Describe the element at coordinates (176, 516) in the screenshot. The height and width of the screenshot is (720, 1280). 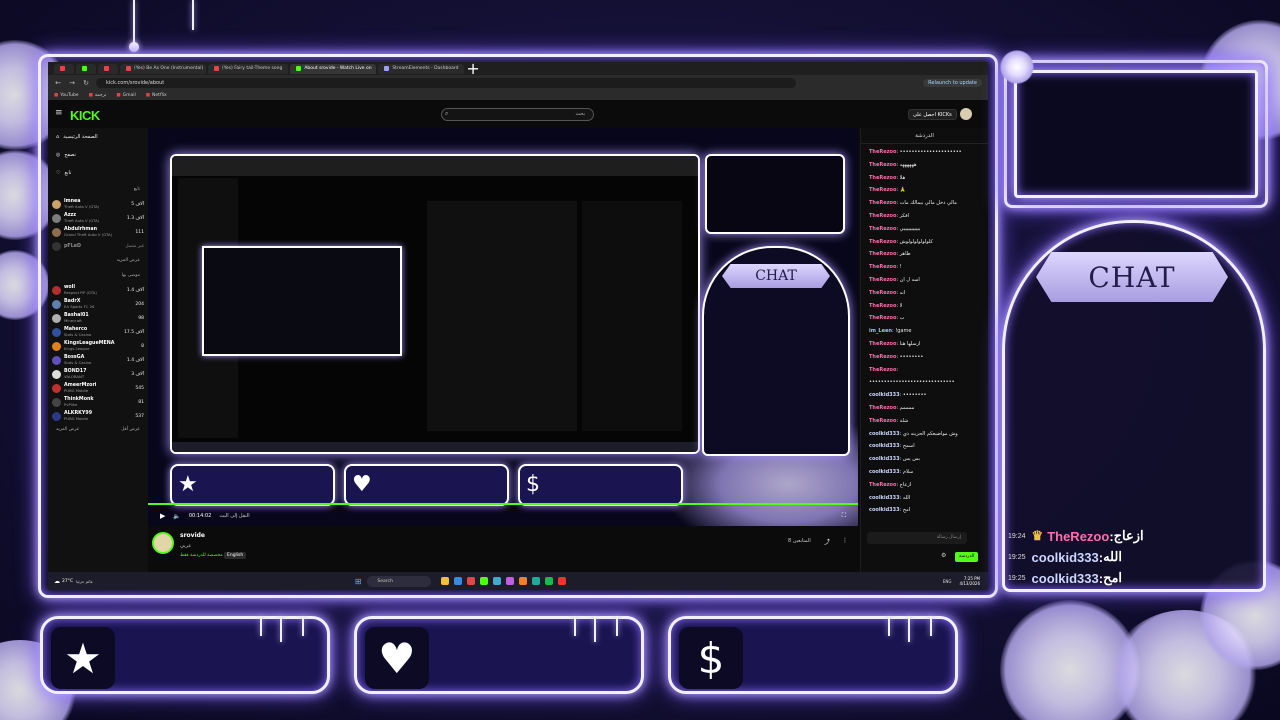
I see `volume-icon: 🔈` at that location.